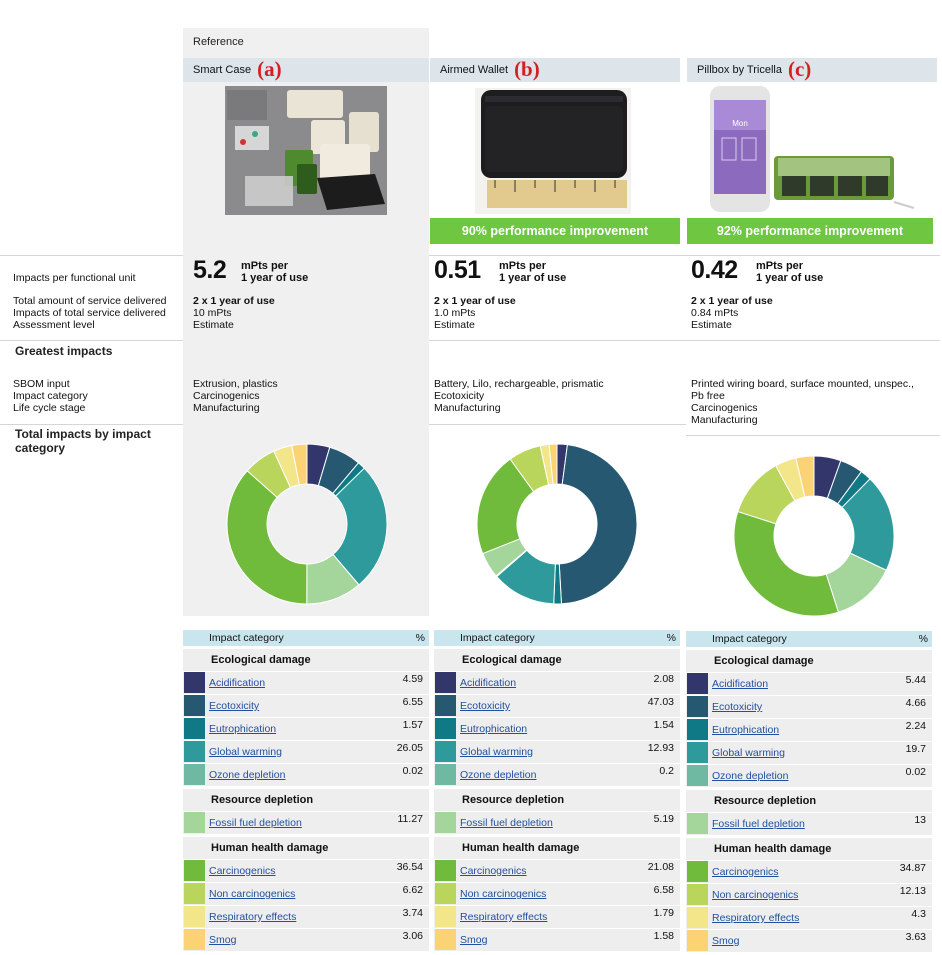 Image resolution: width=942 pixels, height=955 pixels. What do you see at coordinates (557, 524) in the screenshot?
I see `donut-chart-b` at bounding box center [557, 524].